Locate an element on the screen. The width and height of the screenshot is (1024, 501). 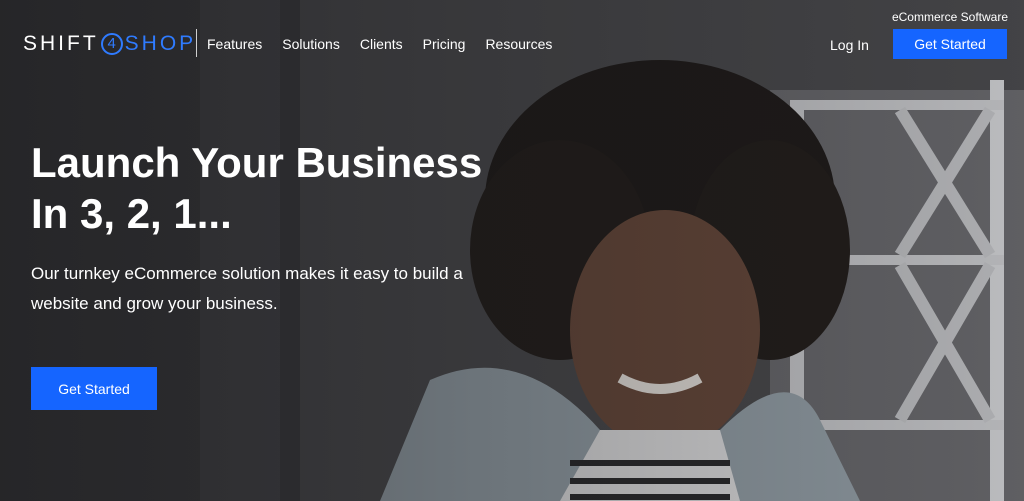
nav-pricing: Pricing is located at coordinates (444, 44).